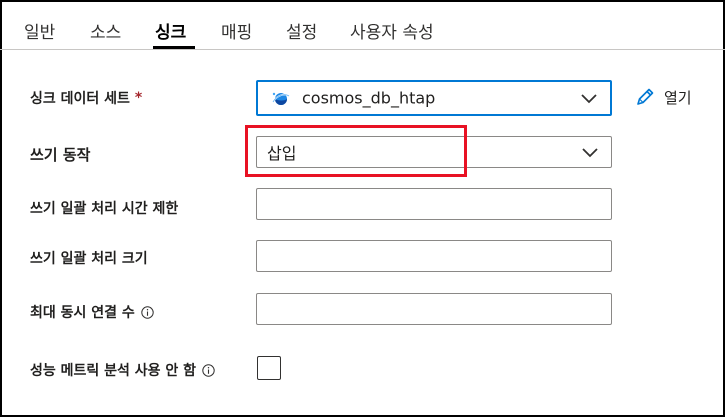  Describe the element at coordinates (282, 153) in the screenshot. I see `write-behavior-value: 삽입` at that location.